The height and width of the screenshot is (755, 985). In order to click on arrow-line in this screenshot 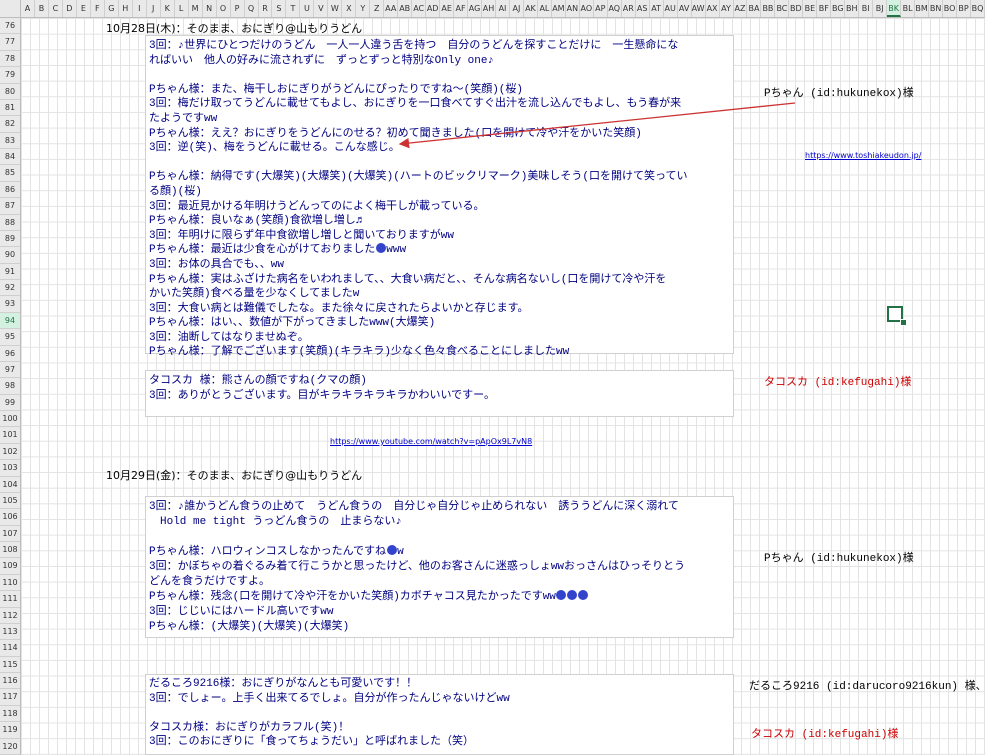, I will do `click(597, 125)`.